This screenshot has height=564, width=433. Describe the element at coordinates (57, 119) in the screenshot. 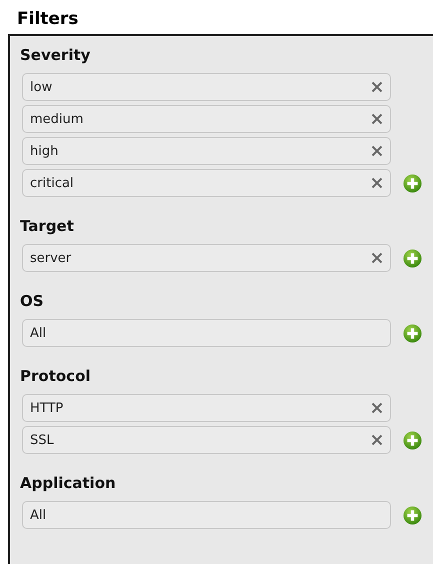

I see `filter-value: medium` at that location.